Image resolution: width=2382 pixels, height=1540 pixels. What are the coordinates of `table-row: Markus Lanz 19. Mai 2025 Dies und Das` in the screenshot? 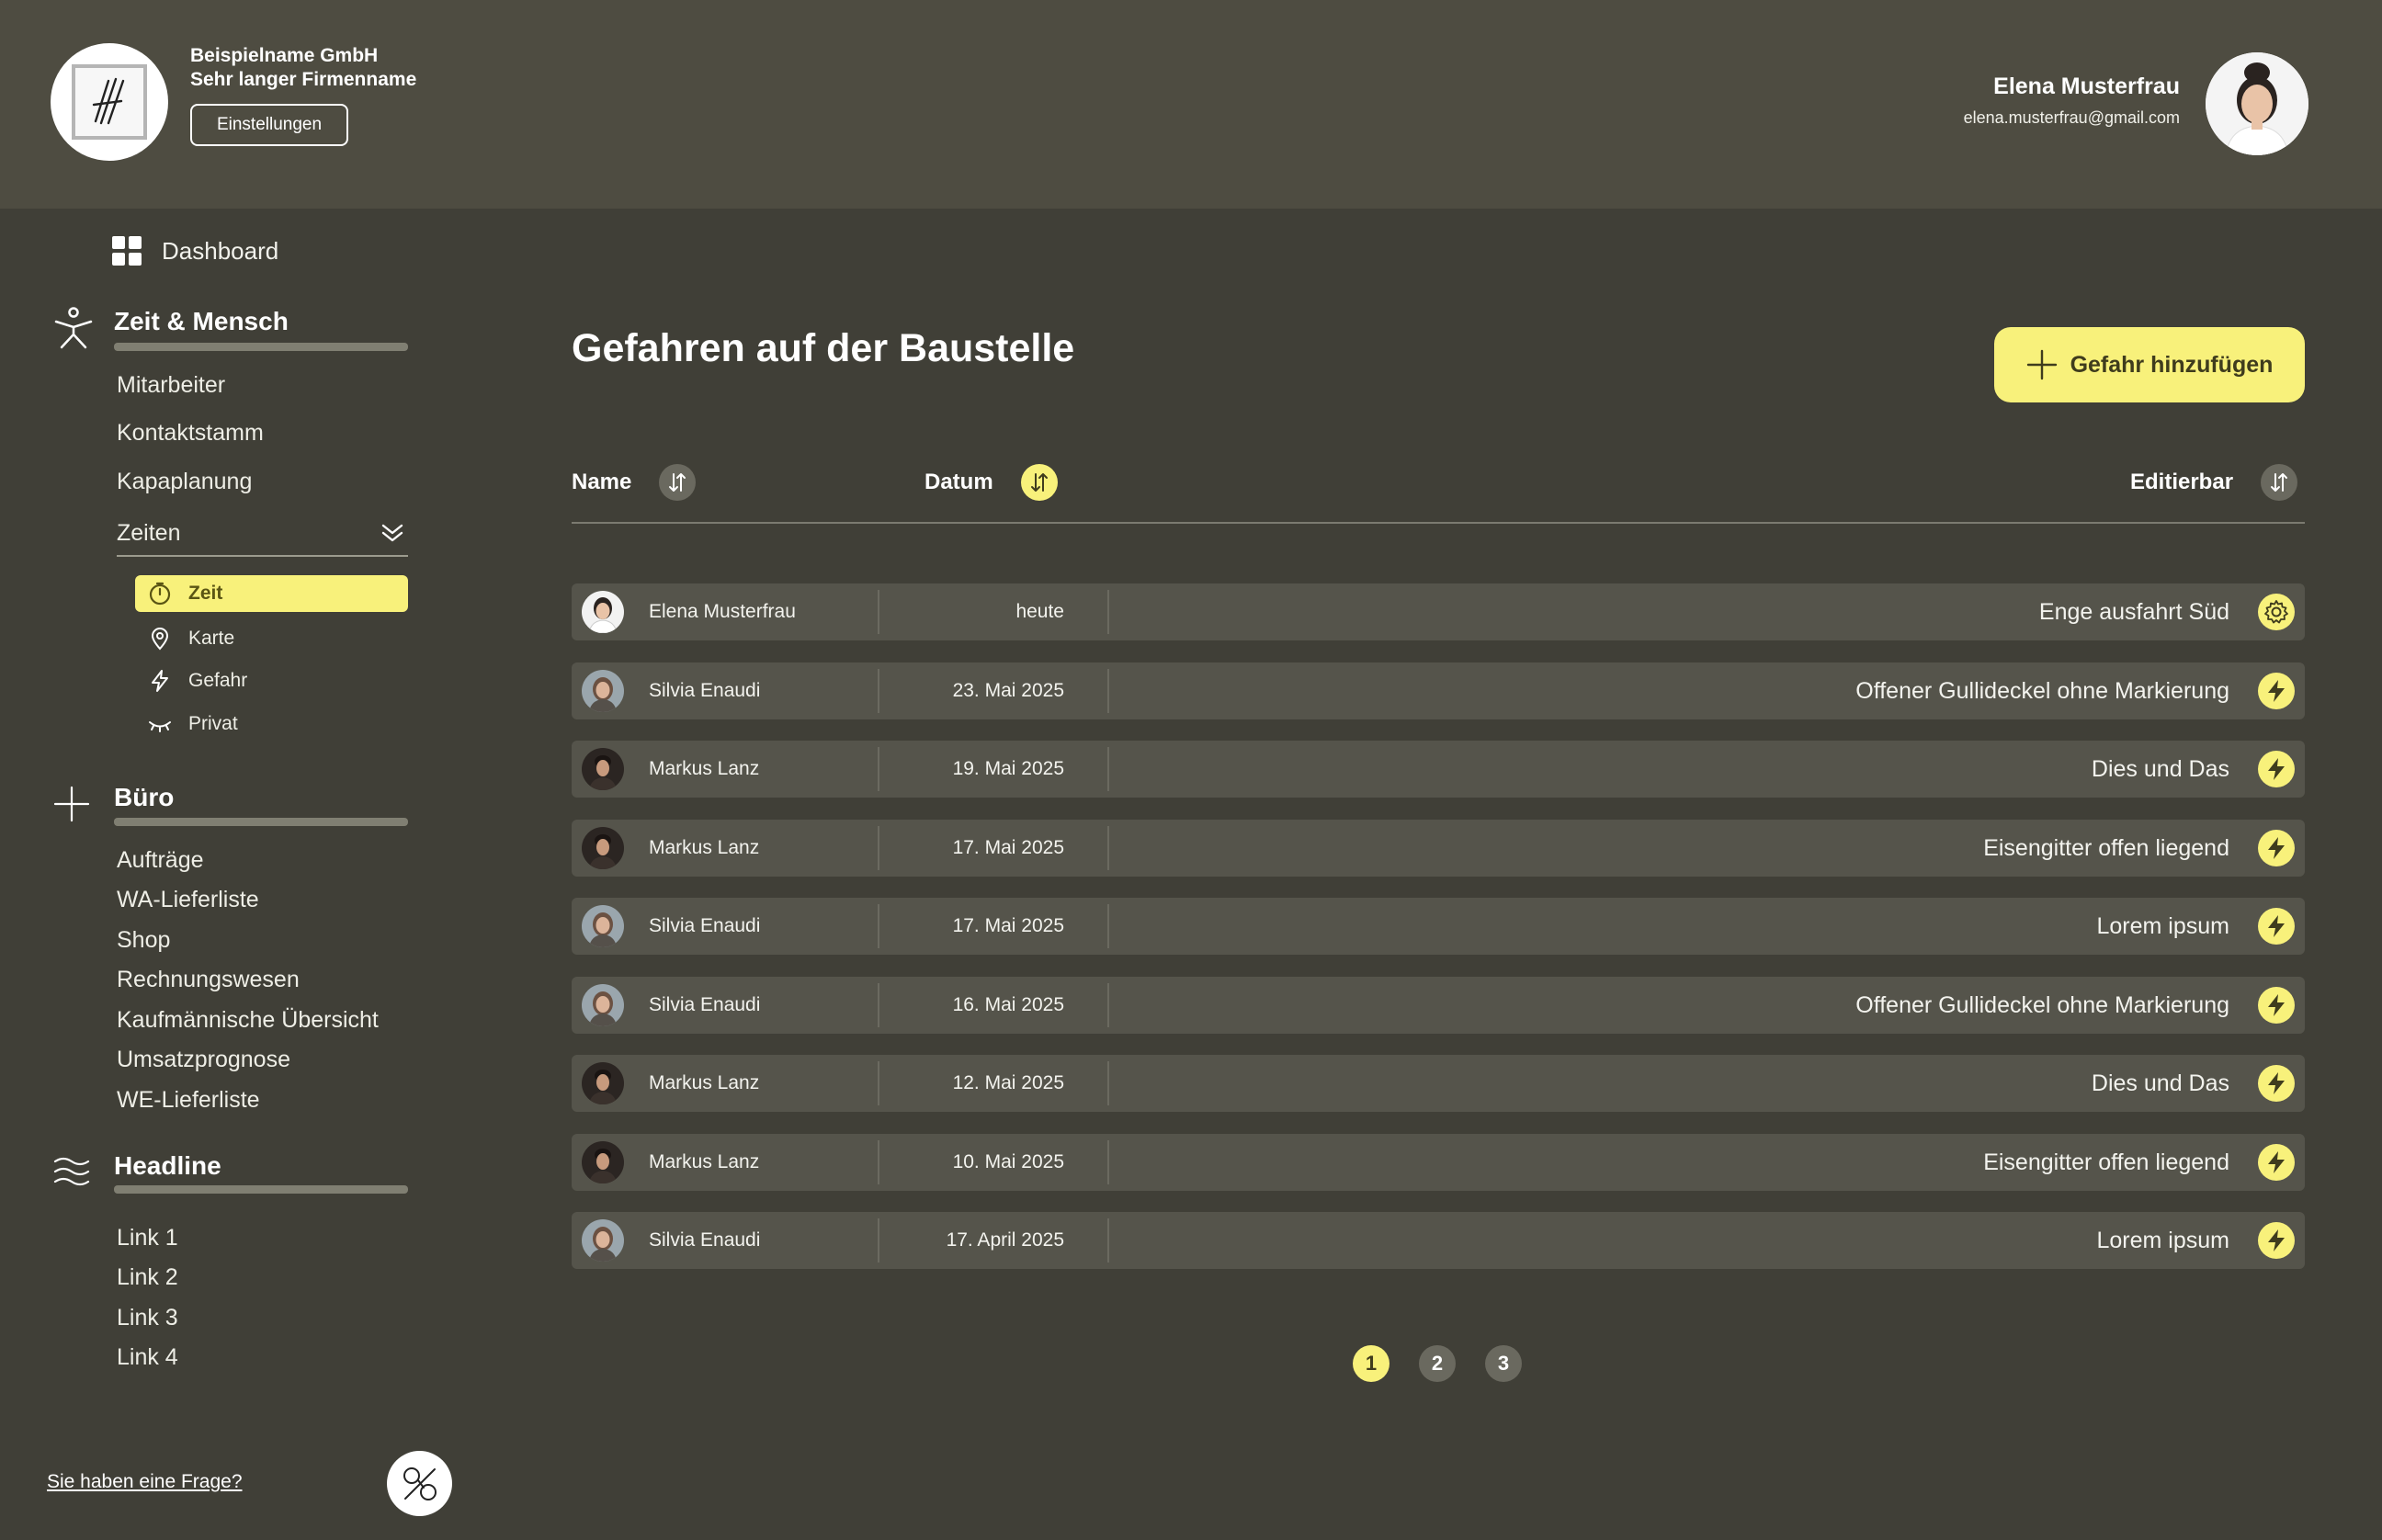 It's located at (1439, 769).